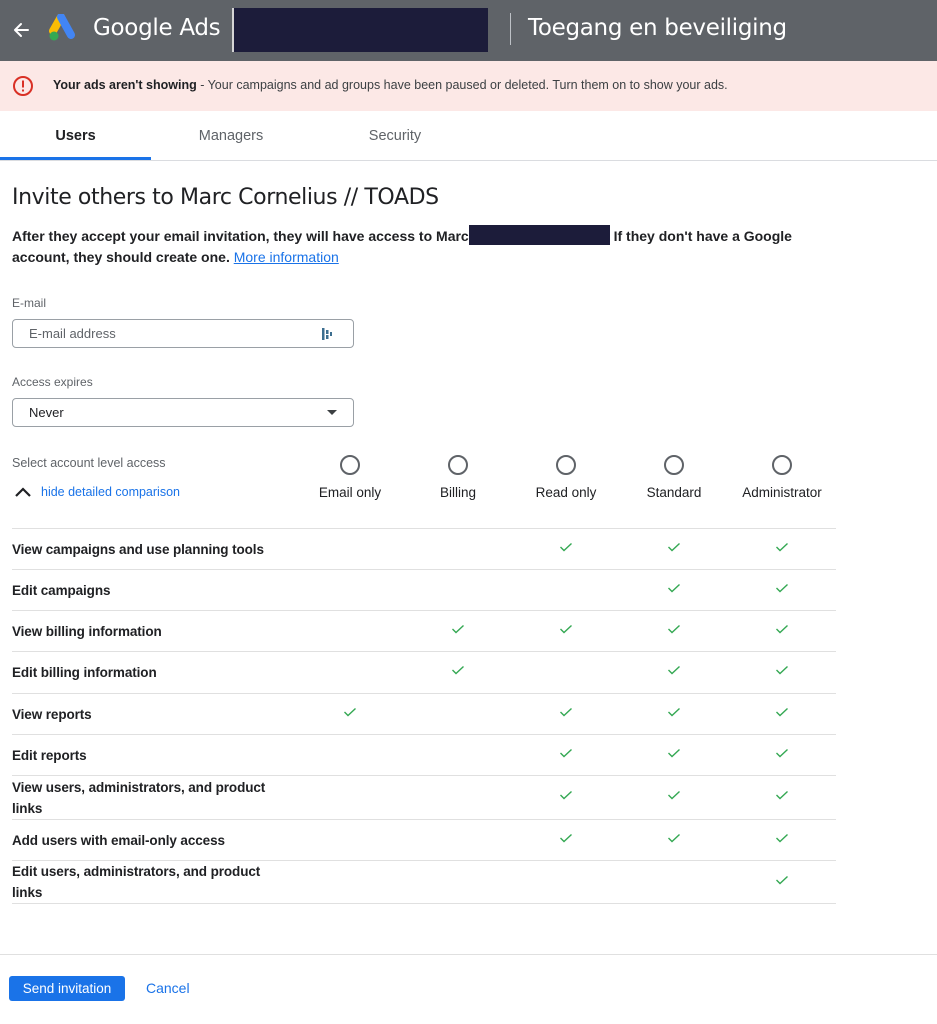  What do you see at coordinates (231, 136) in the screenshot?
I see `tab-managers: Managers` at bounding box center [231, 136].